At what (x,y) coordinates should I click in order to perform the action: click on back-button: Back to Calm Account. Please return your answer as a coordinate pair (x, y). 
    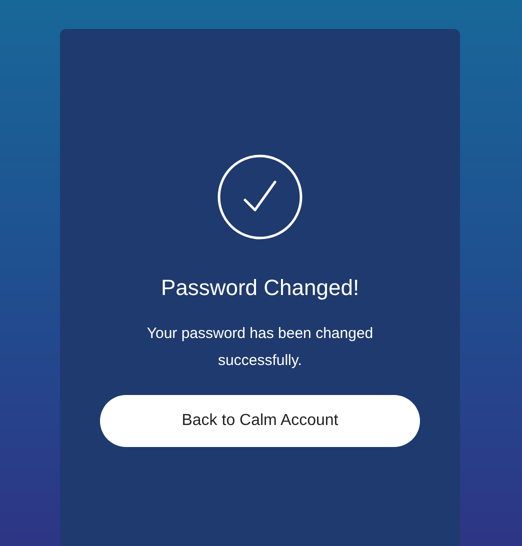
    Looking at the image, I should click on (260, 421).